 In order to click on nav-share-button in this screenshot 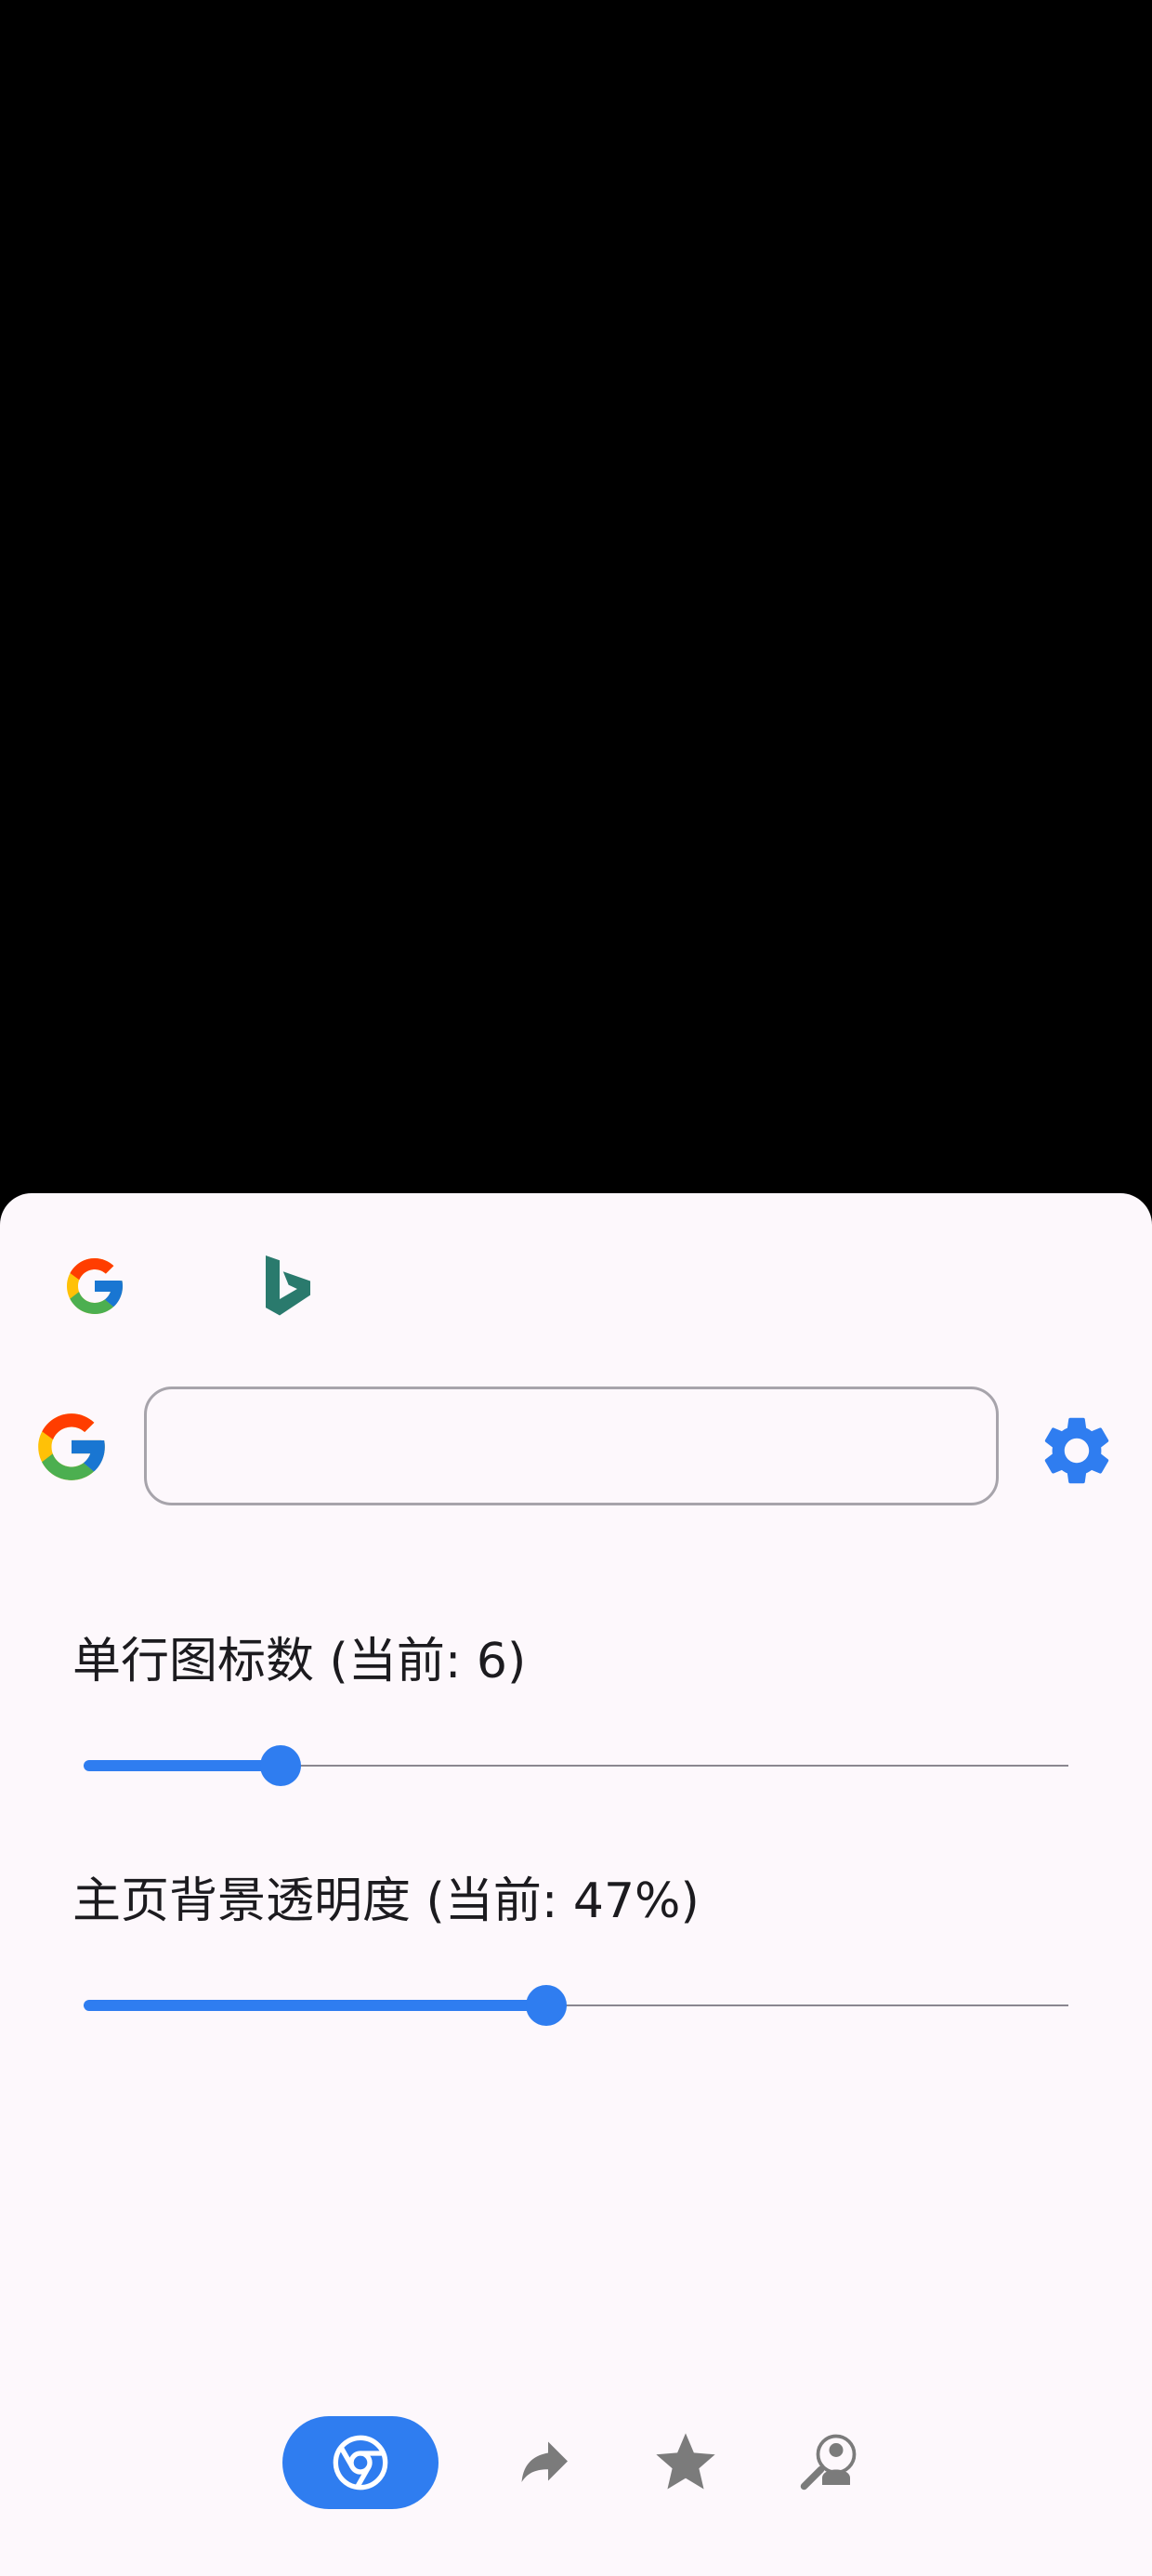, I will do `click(542, 2462)`.